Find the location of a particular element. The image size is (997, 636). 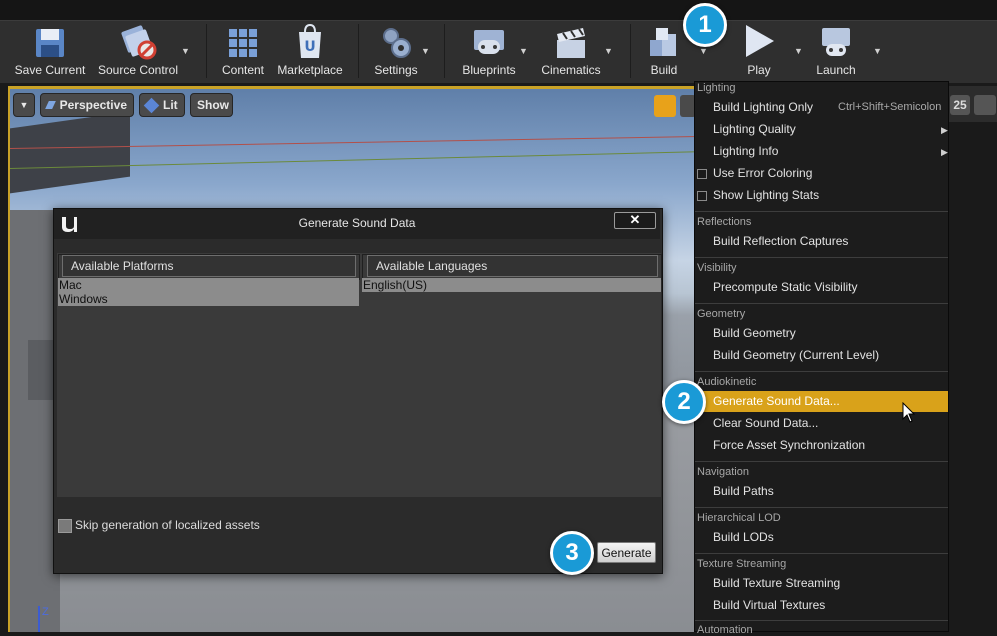

generate-button: Generate is located at coordinates (626, 552).